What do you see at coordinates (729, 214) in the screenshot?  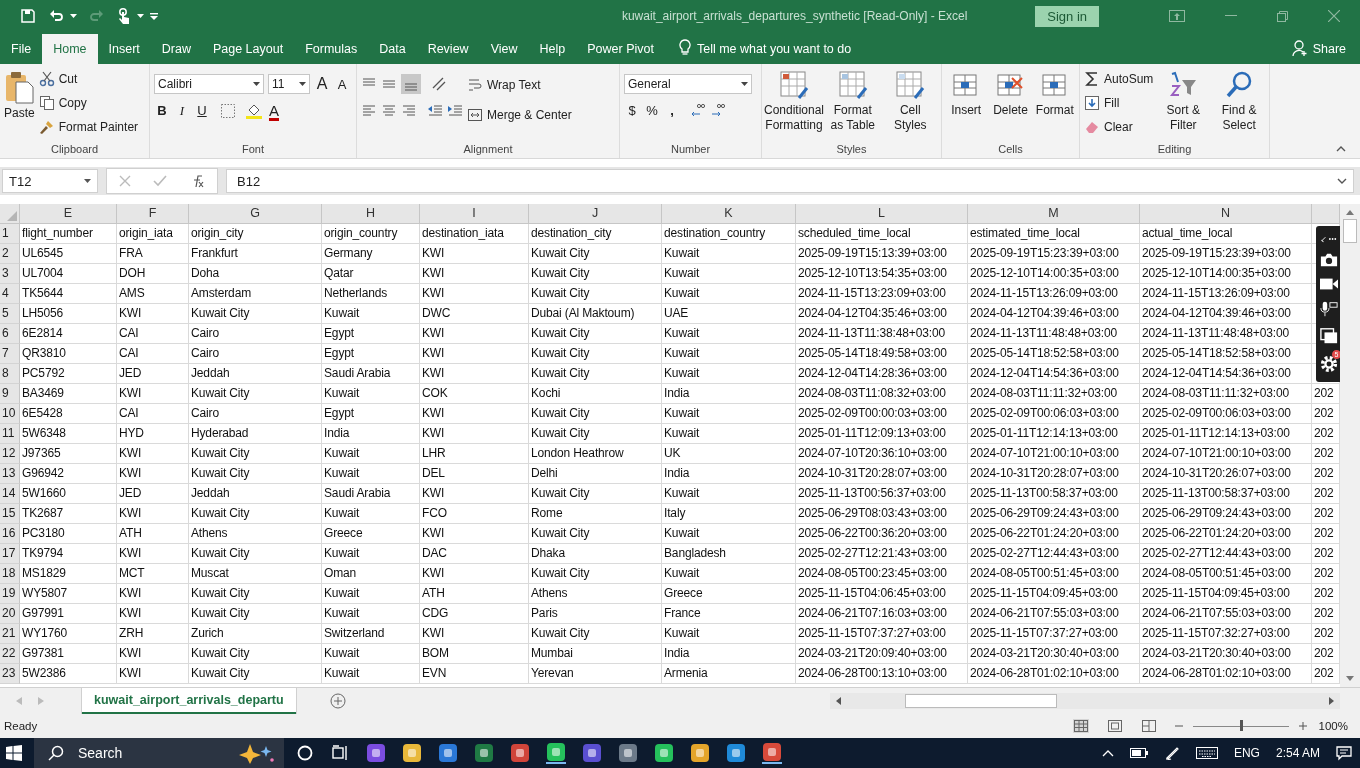 I see `column-header: K` at bounding box center [729, 214].